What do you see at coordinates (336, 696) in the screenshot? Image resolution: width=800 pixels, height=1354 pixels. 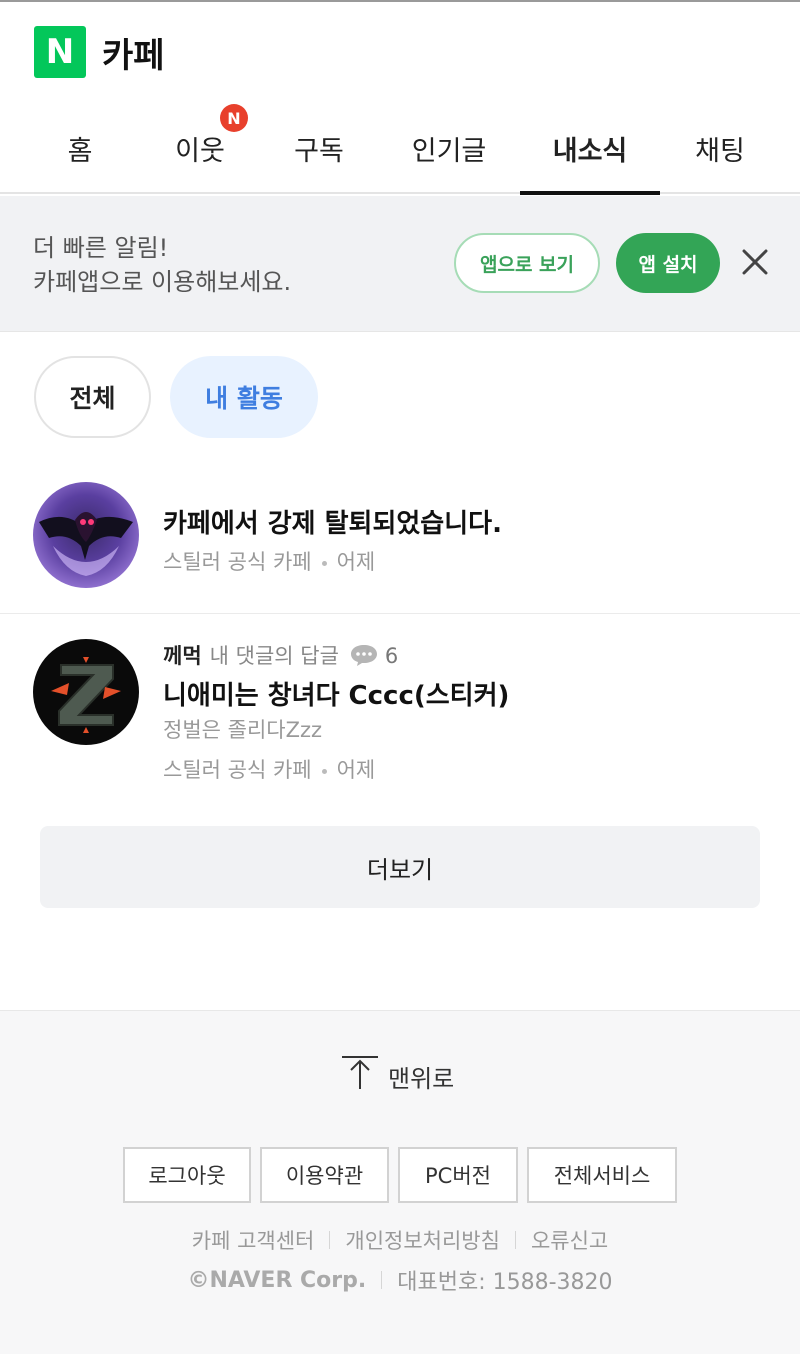 I see `feed-item-title: 니애미는 창녀다 Cccc(스티커)` at bounding box center [336, 696].